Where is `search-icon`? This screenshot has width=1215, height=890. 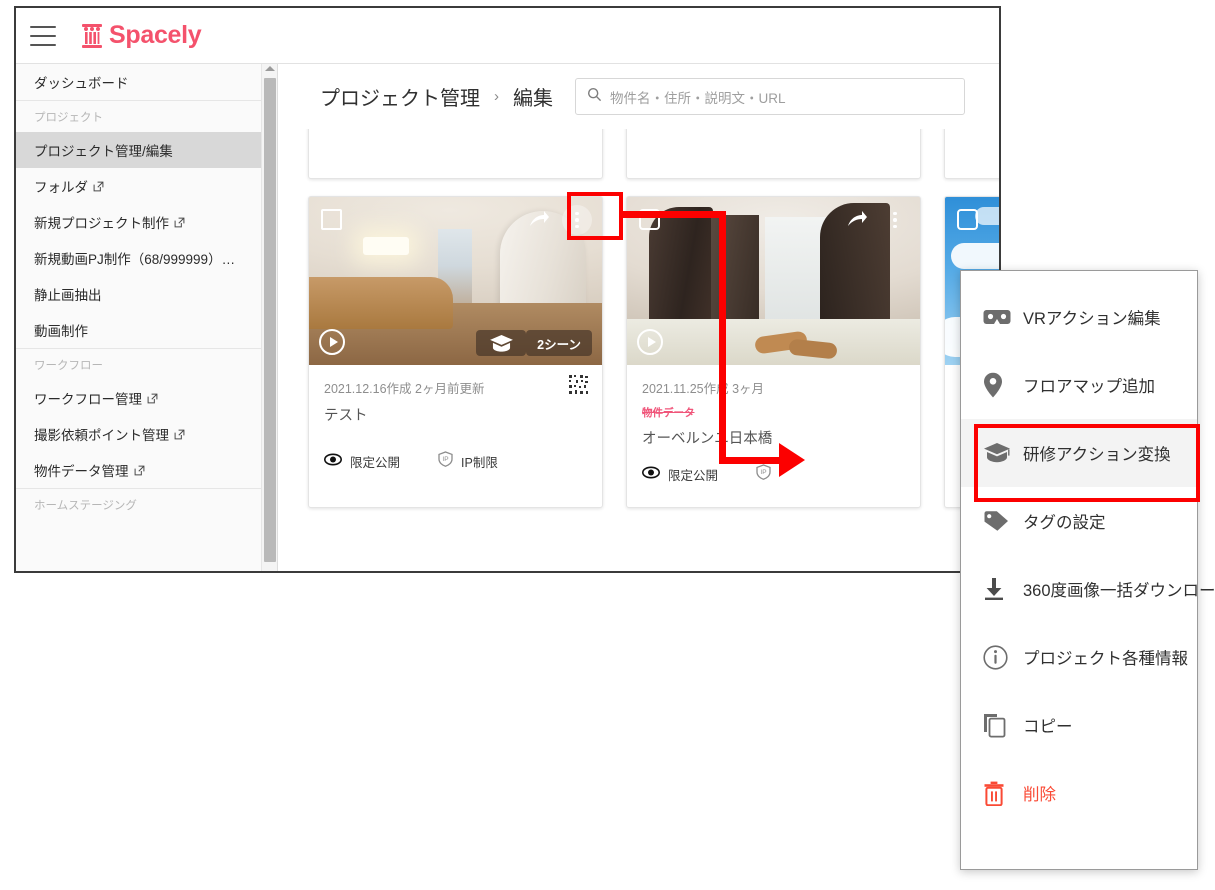
search-icon is located at coordinates (594, 97).